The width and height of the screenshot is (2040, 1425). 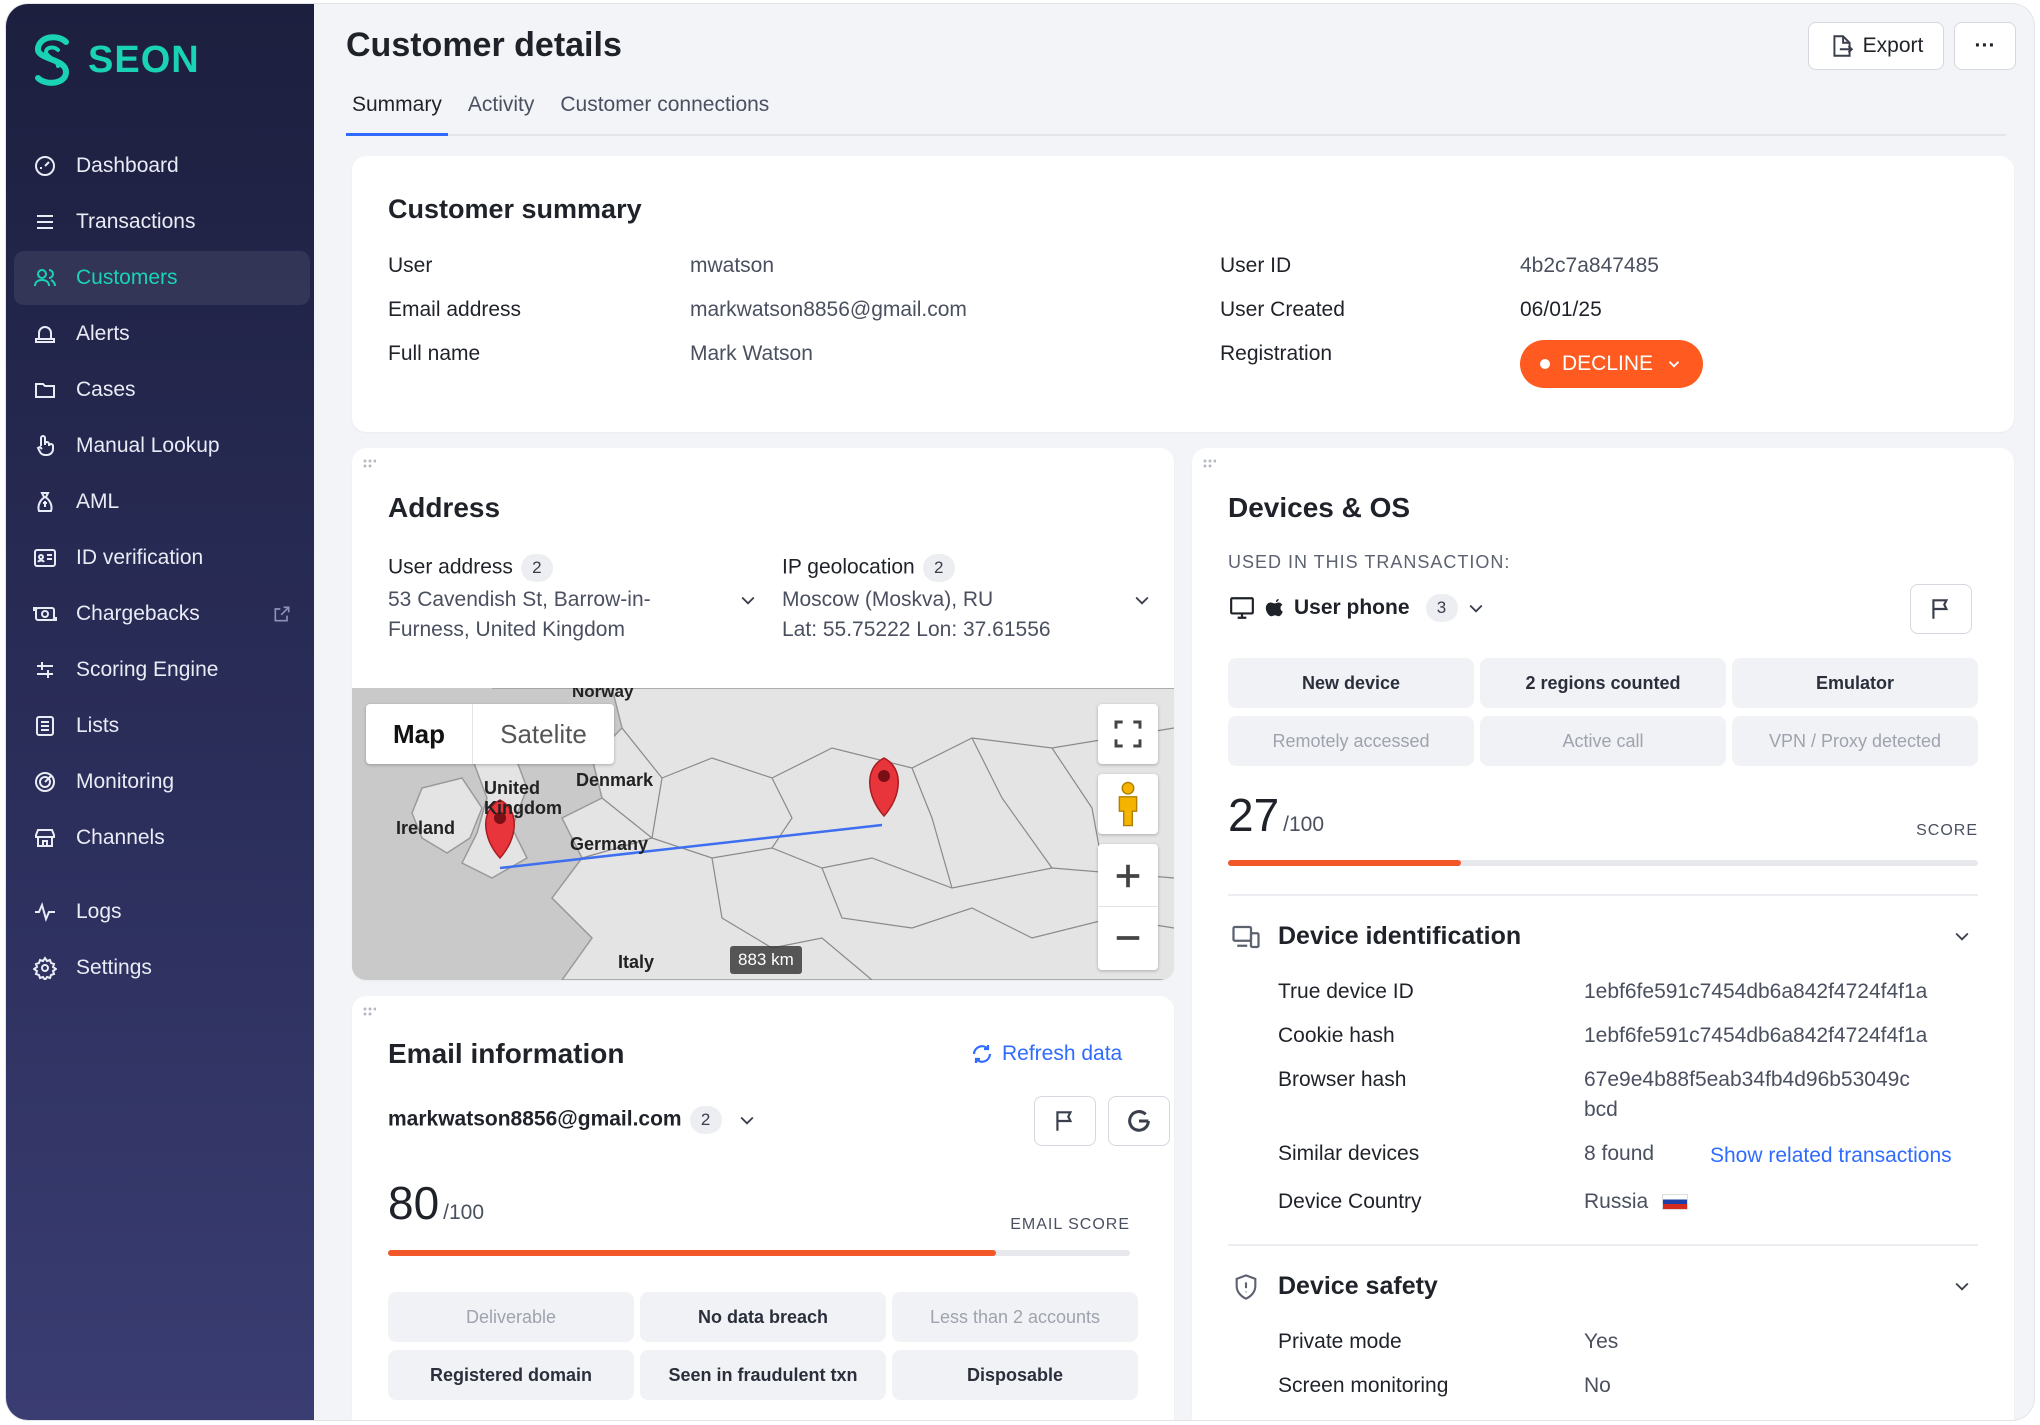 What do you see at coordinates (52, 60) in the screenshot?
I see `seon-logo-icon` at bounding box center [52, 60].